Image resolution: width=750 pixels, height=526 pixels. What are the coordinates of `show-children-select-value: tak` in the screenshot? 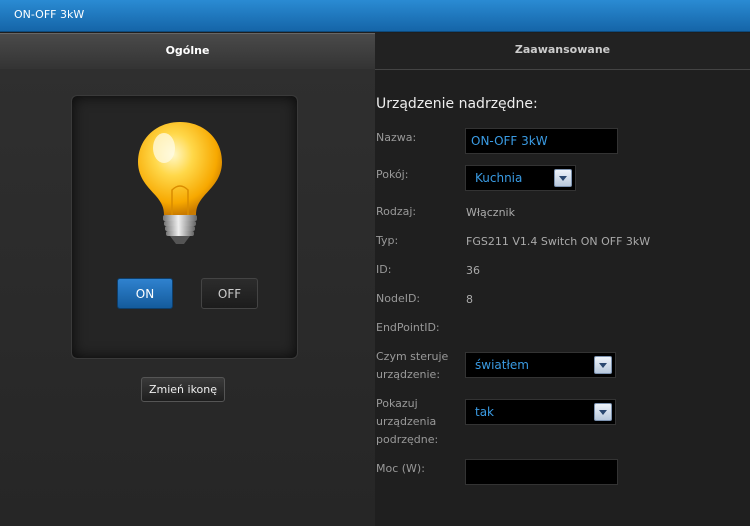 It's located at (485, 412).